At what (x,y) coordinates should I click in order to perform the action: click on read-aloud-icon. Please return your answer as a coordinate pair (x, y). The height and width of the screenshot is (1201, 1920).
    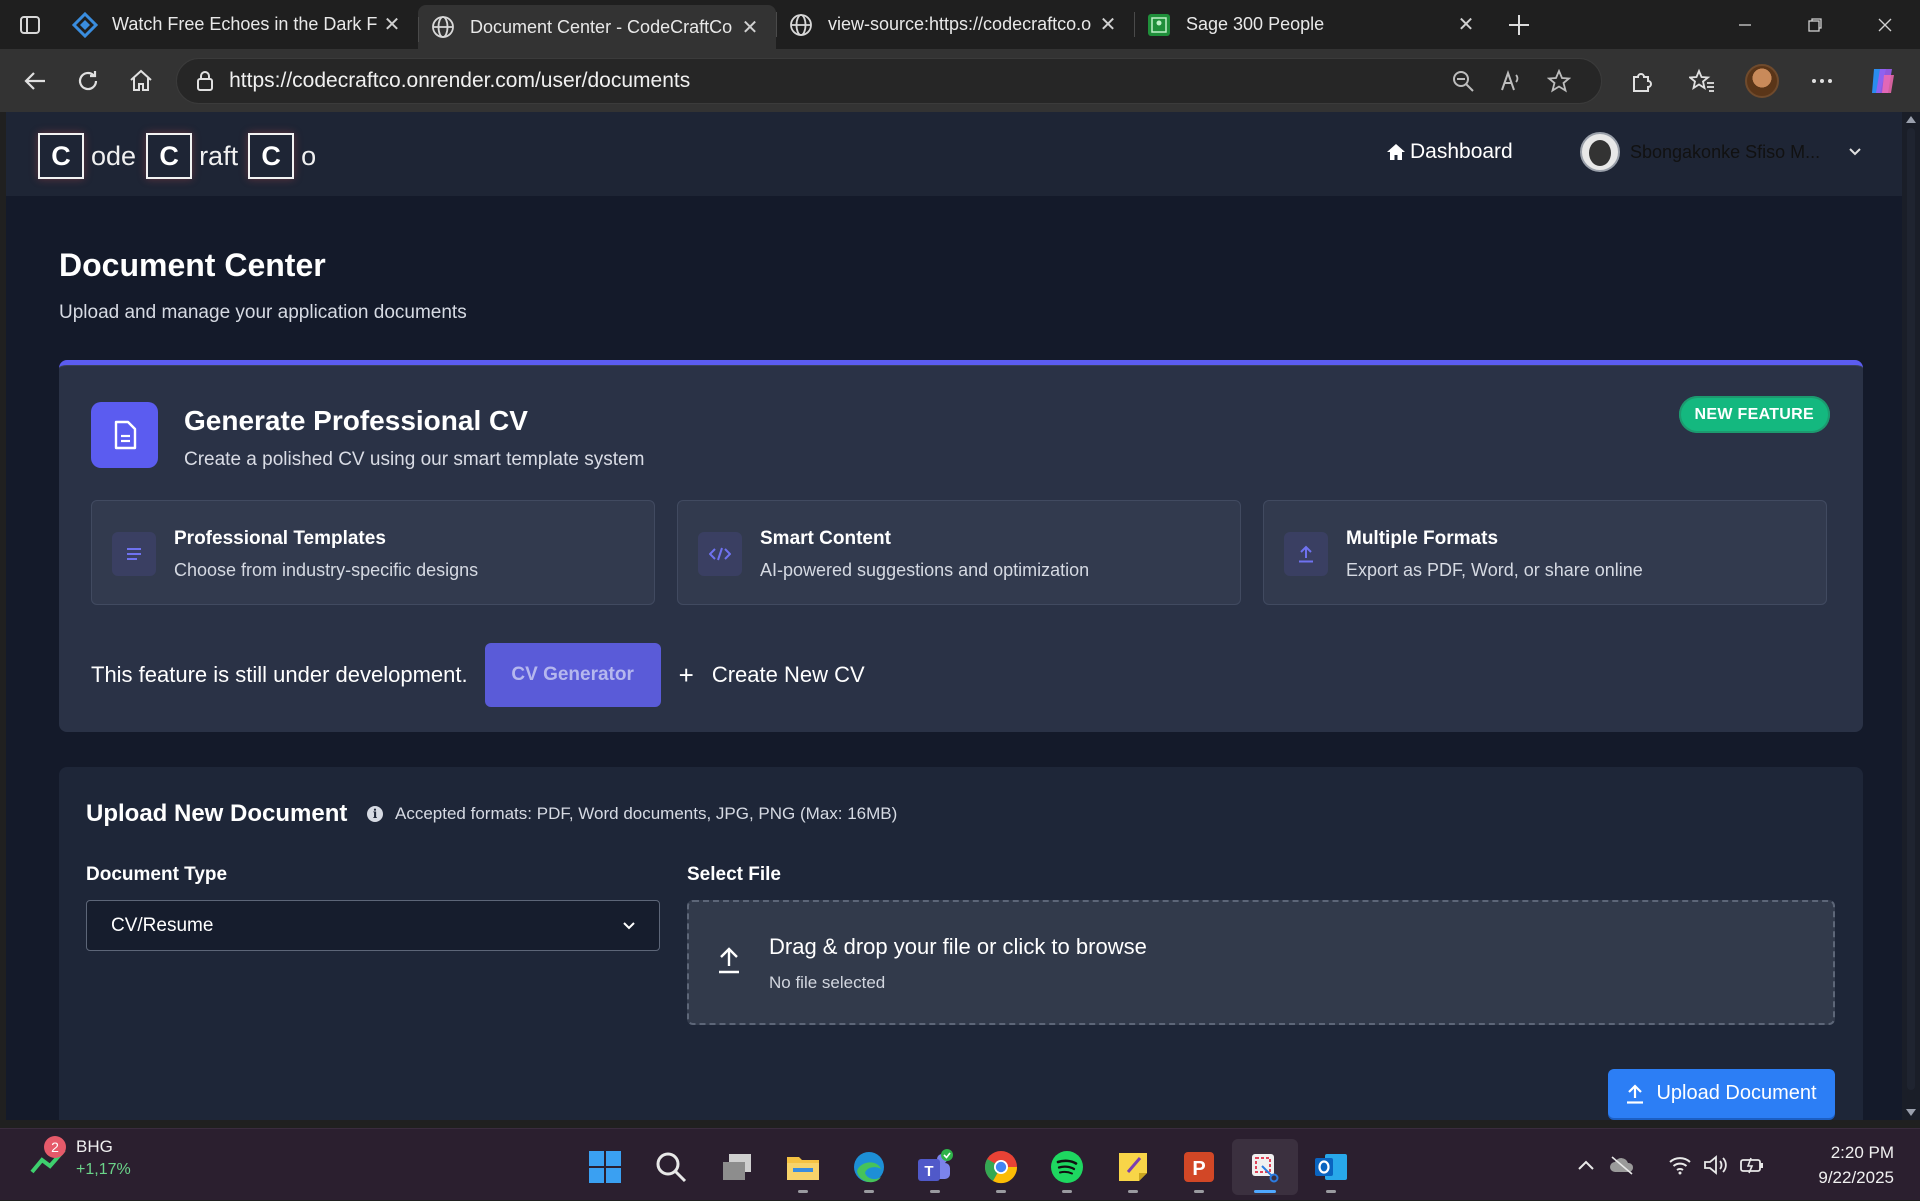
    Looking at the image, I should click on (1511, 81).